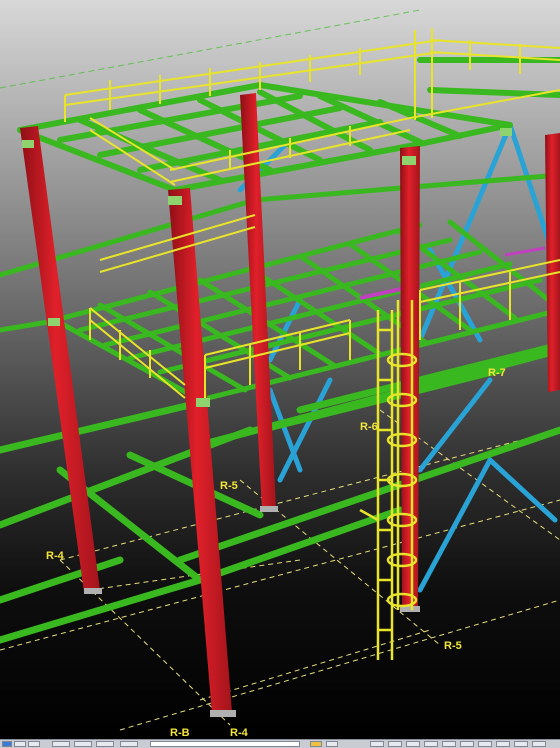  Describe the element at coordinates (229, 486) in the screenshot. I see `grid-label-r5-top: R-5` at that location.